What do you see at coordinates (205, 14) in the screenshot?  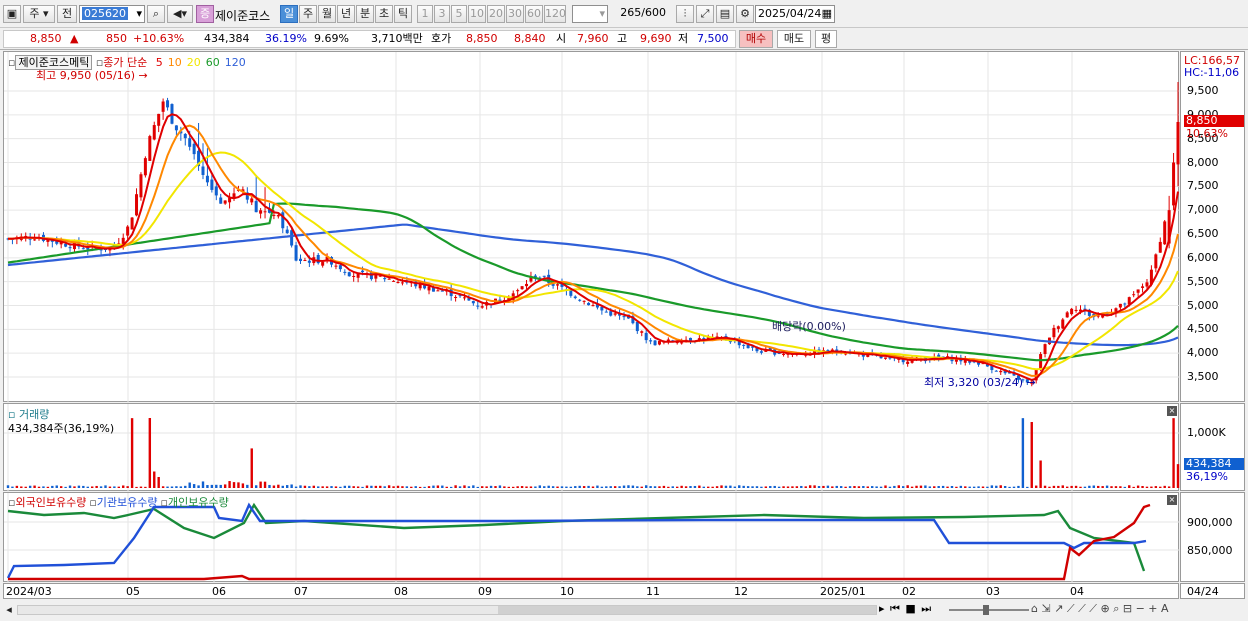 I see `stock-badge-icon: 증` at bounding box center [205, 14].